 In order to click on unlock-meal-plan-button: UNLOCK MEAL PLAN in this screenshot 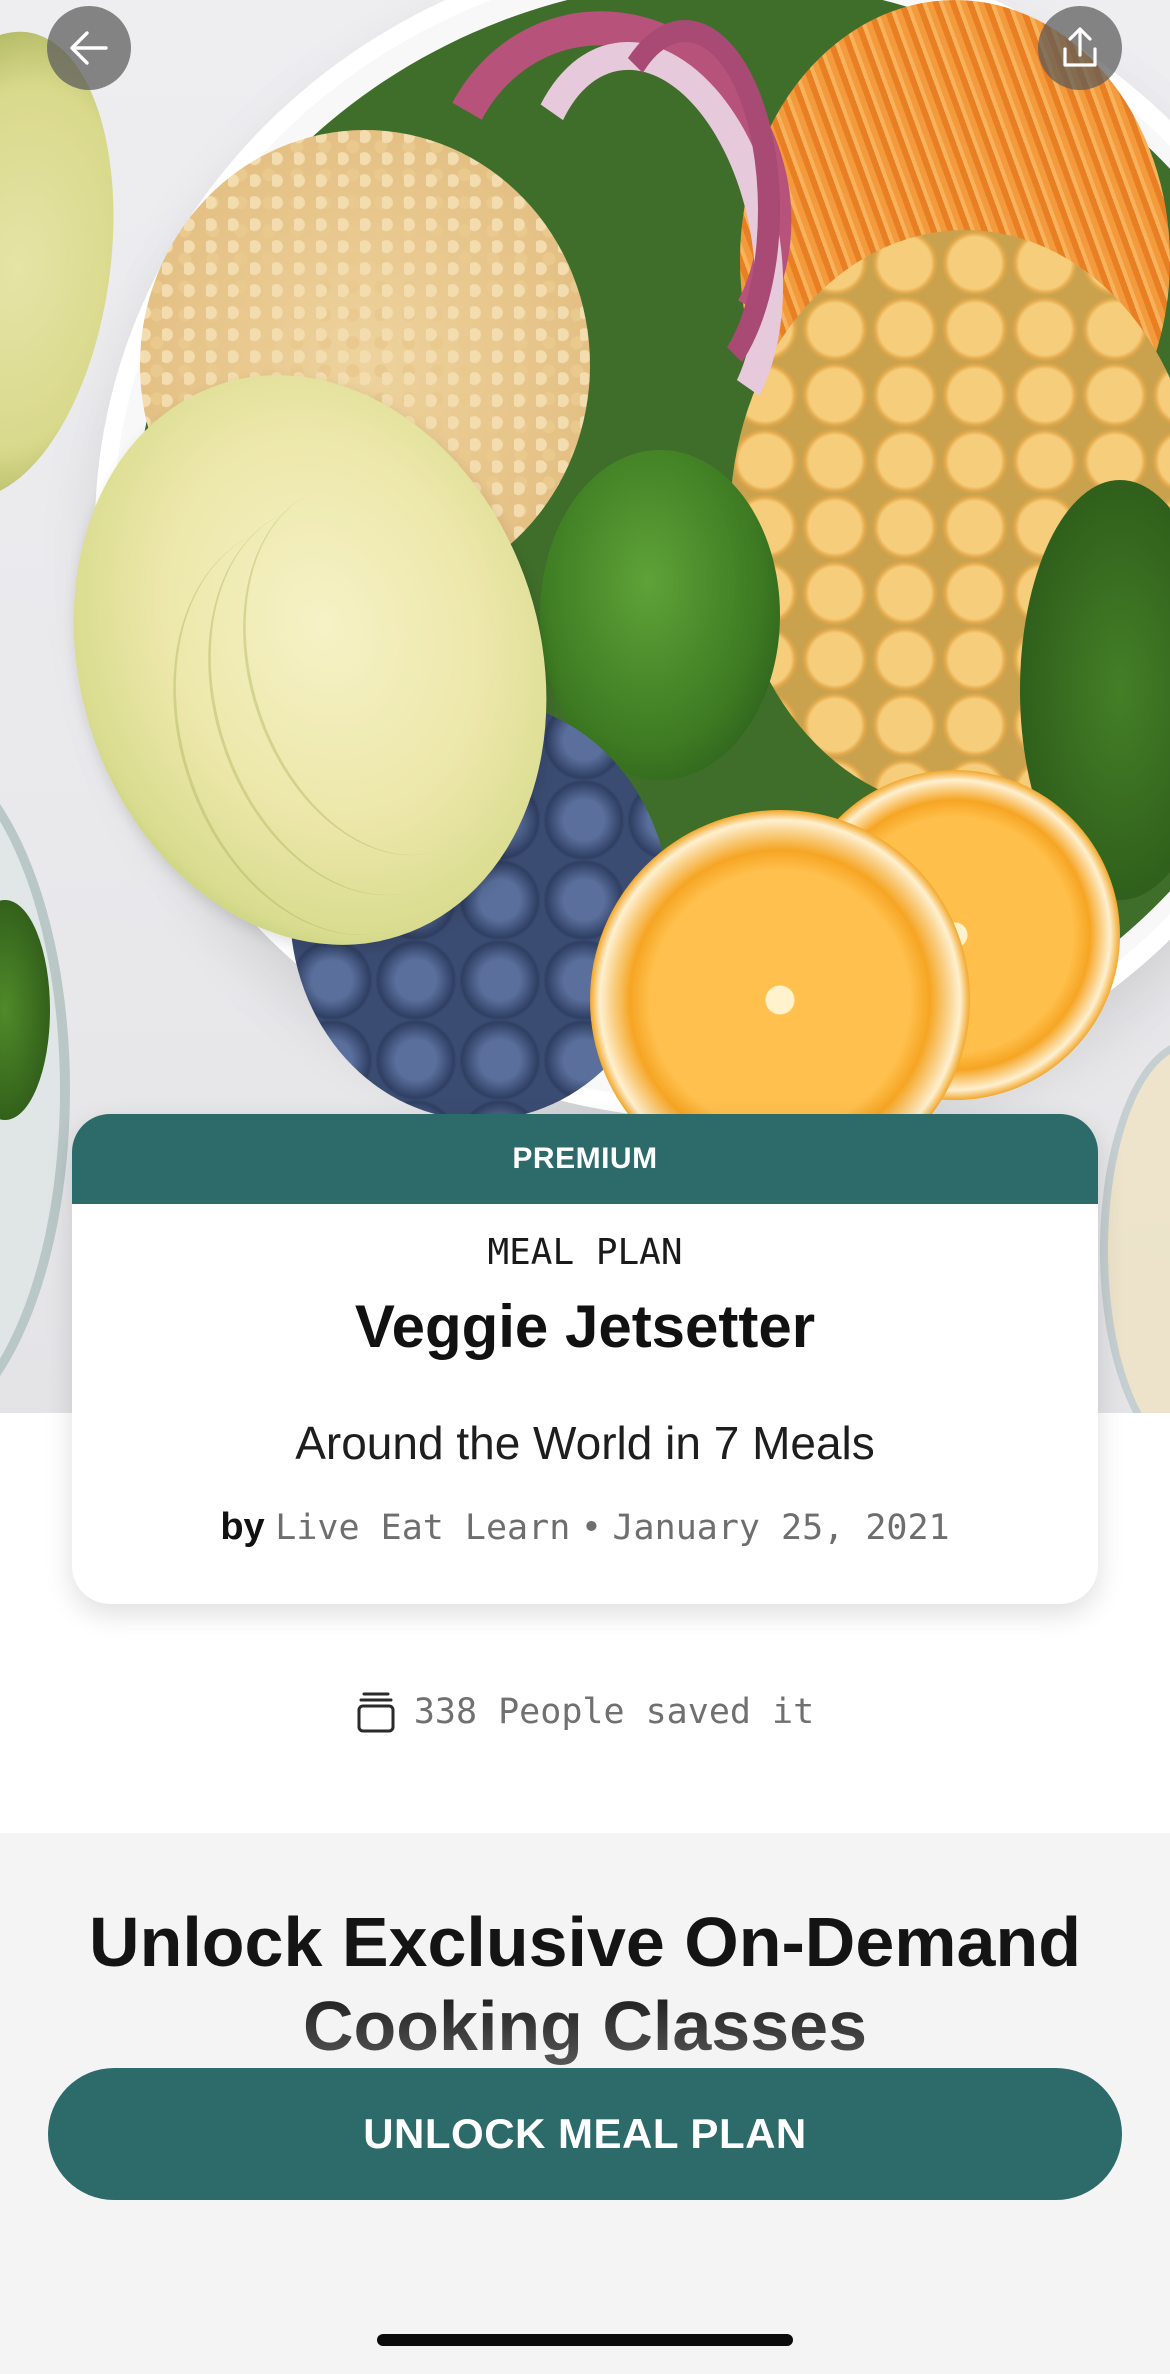, I will do `click(585, 2134)`.